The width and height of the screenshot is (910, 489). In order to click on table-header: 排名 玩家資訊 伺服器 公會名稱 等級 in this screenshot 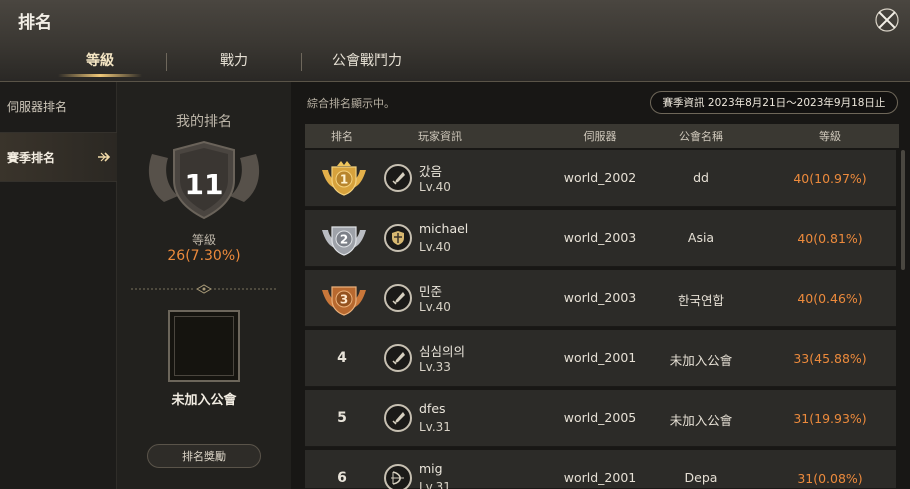, I will do `click(602, 136)`.